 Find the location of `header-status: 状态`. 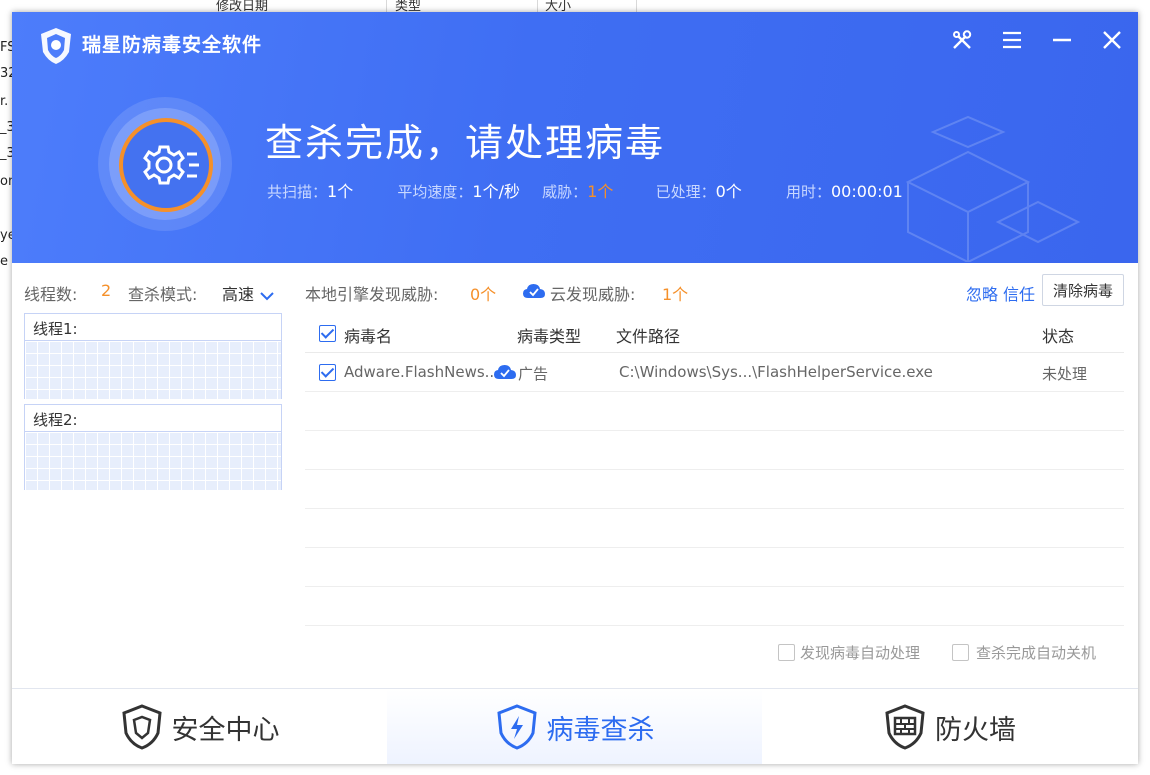

header-status: 状态 is located at coordinates (1058, 336).